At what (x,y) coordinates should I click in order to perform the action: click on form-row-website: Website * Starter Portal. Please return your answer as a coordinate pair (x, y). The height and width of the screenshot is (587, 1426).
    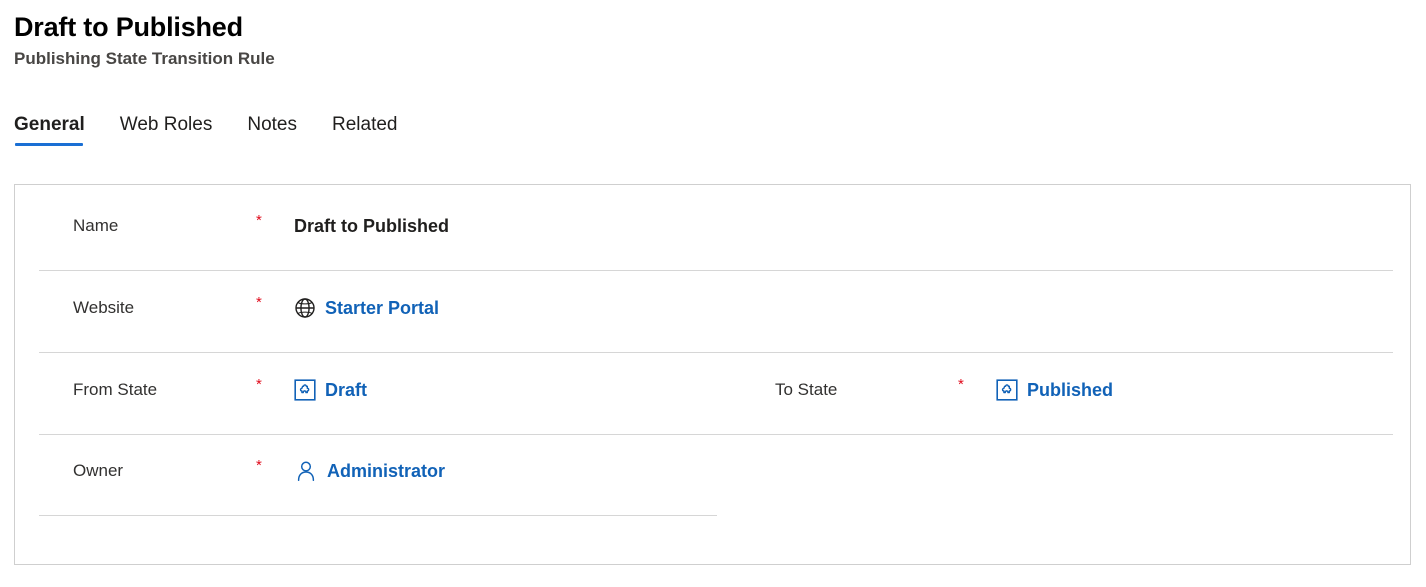
    Looking at the image, I should click on (366, 308).